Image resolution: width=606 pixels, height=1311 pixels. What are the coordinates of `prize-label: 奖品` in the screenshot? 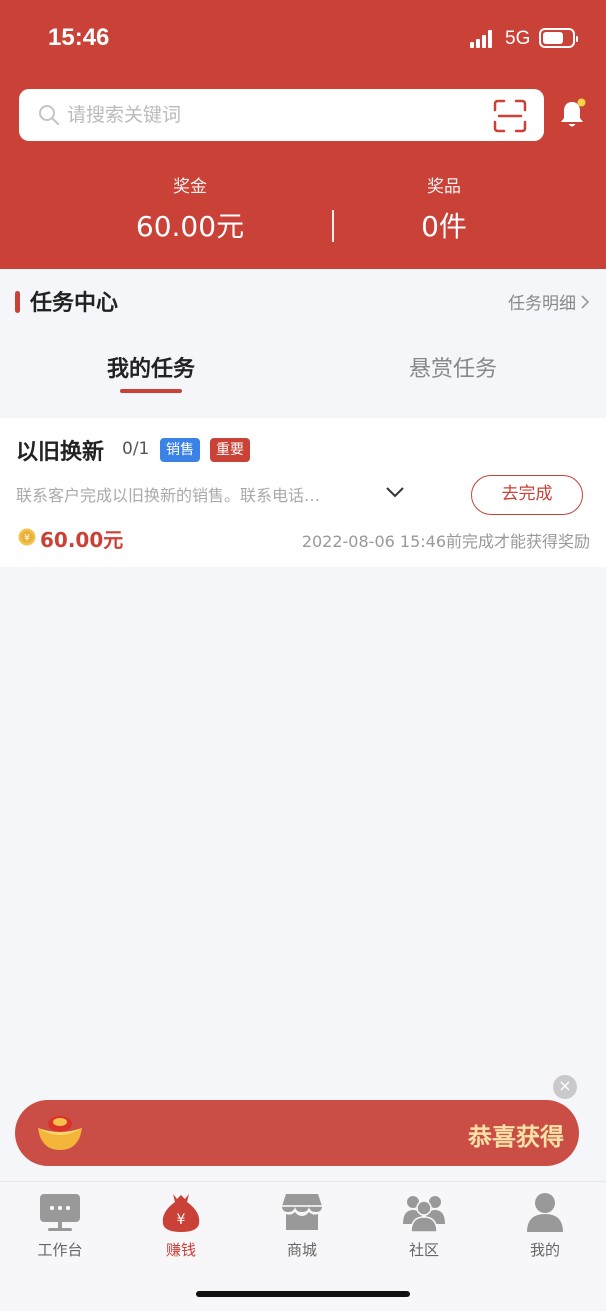 It's located at (444, 187).